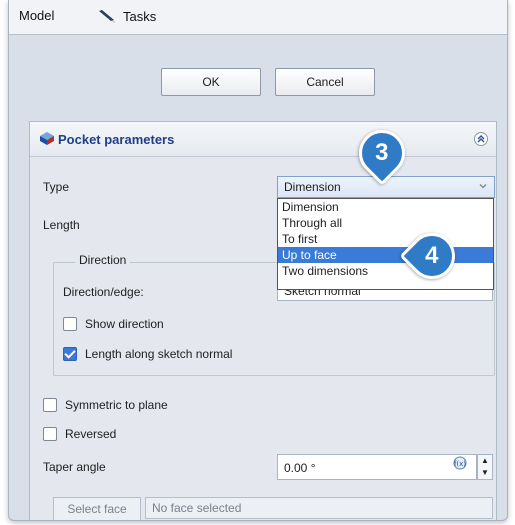  What do you see at coordinates (385, 223) in the screenshot?
I see `option-through-all: Through all` at bounding box center [385, 223].